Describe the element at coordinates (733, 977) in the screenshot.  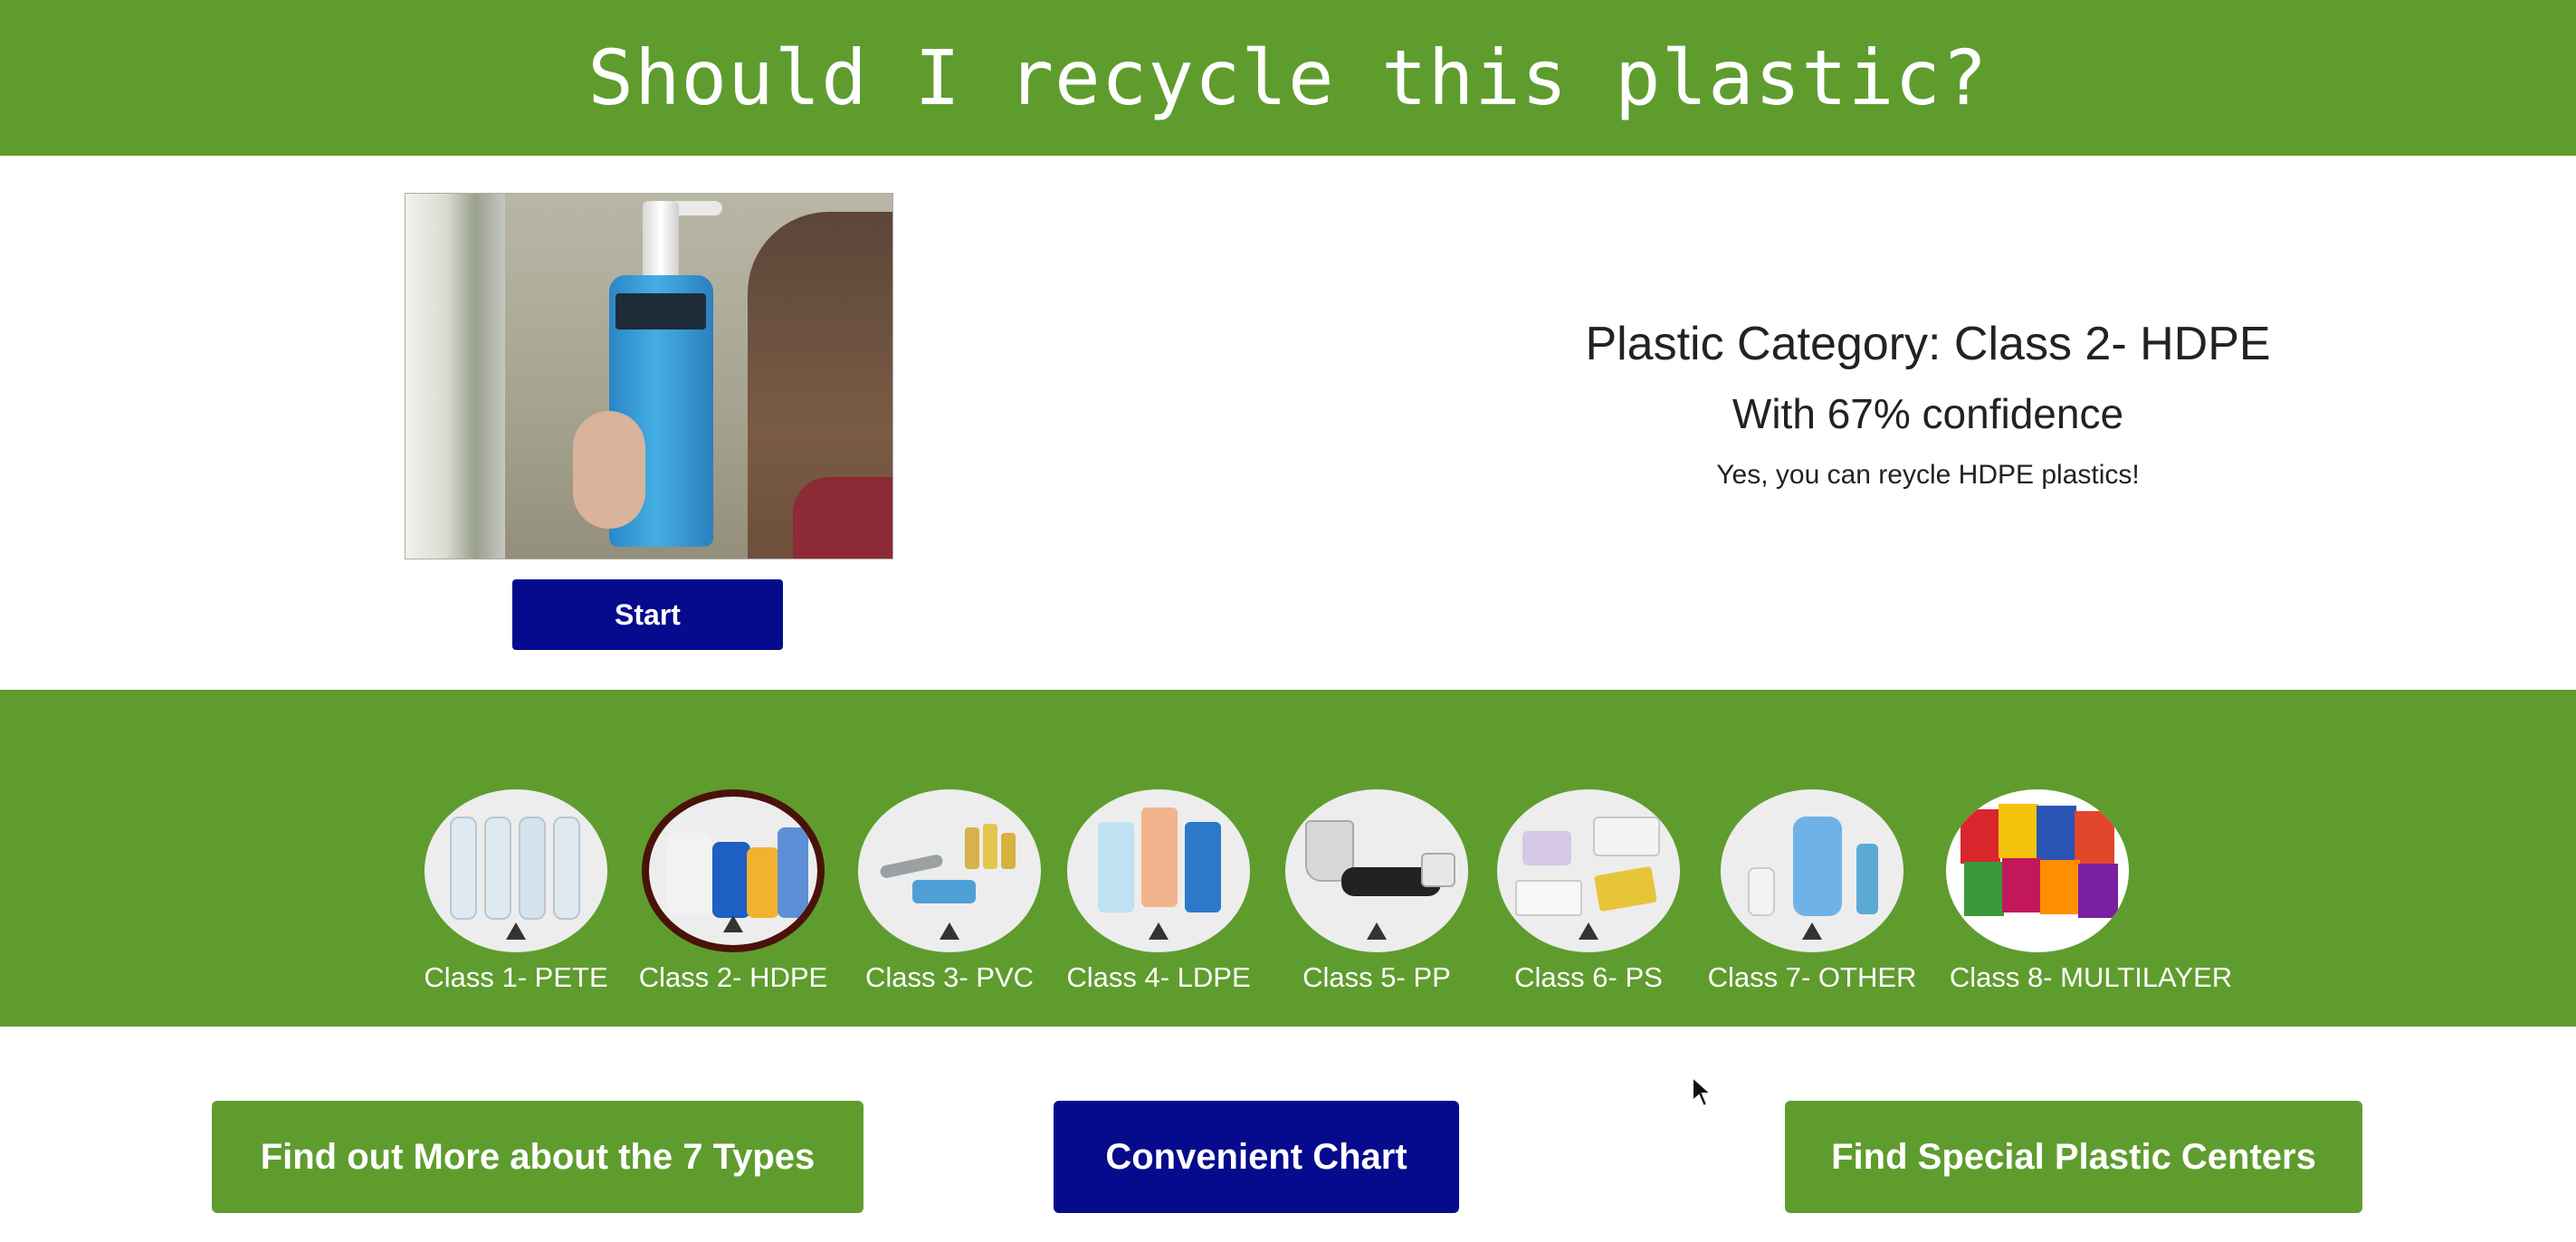
I see `class-label: Class 2- HDPE` at that location.